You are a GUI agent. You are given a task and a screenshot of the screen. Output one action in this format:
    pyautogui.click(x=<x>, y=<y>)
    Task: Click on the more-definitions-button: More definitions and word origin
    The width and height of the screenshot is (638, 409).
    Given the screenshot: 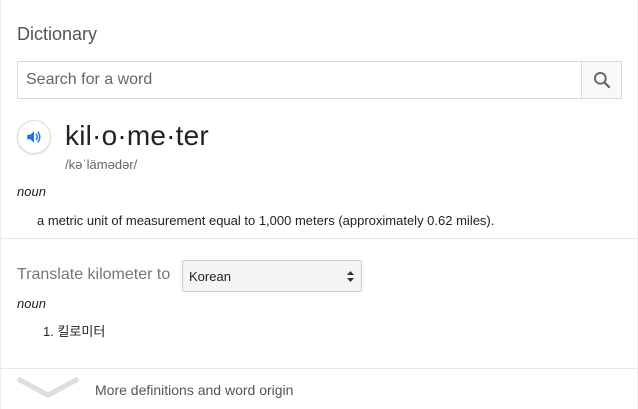 What is the action you would take?
    pyautogui.click(x=319, y=389)
    